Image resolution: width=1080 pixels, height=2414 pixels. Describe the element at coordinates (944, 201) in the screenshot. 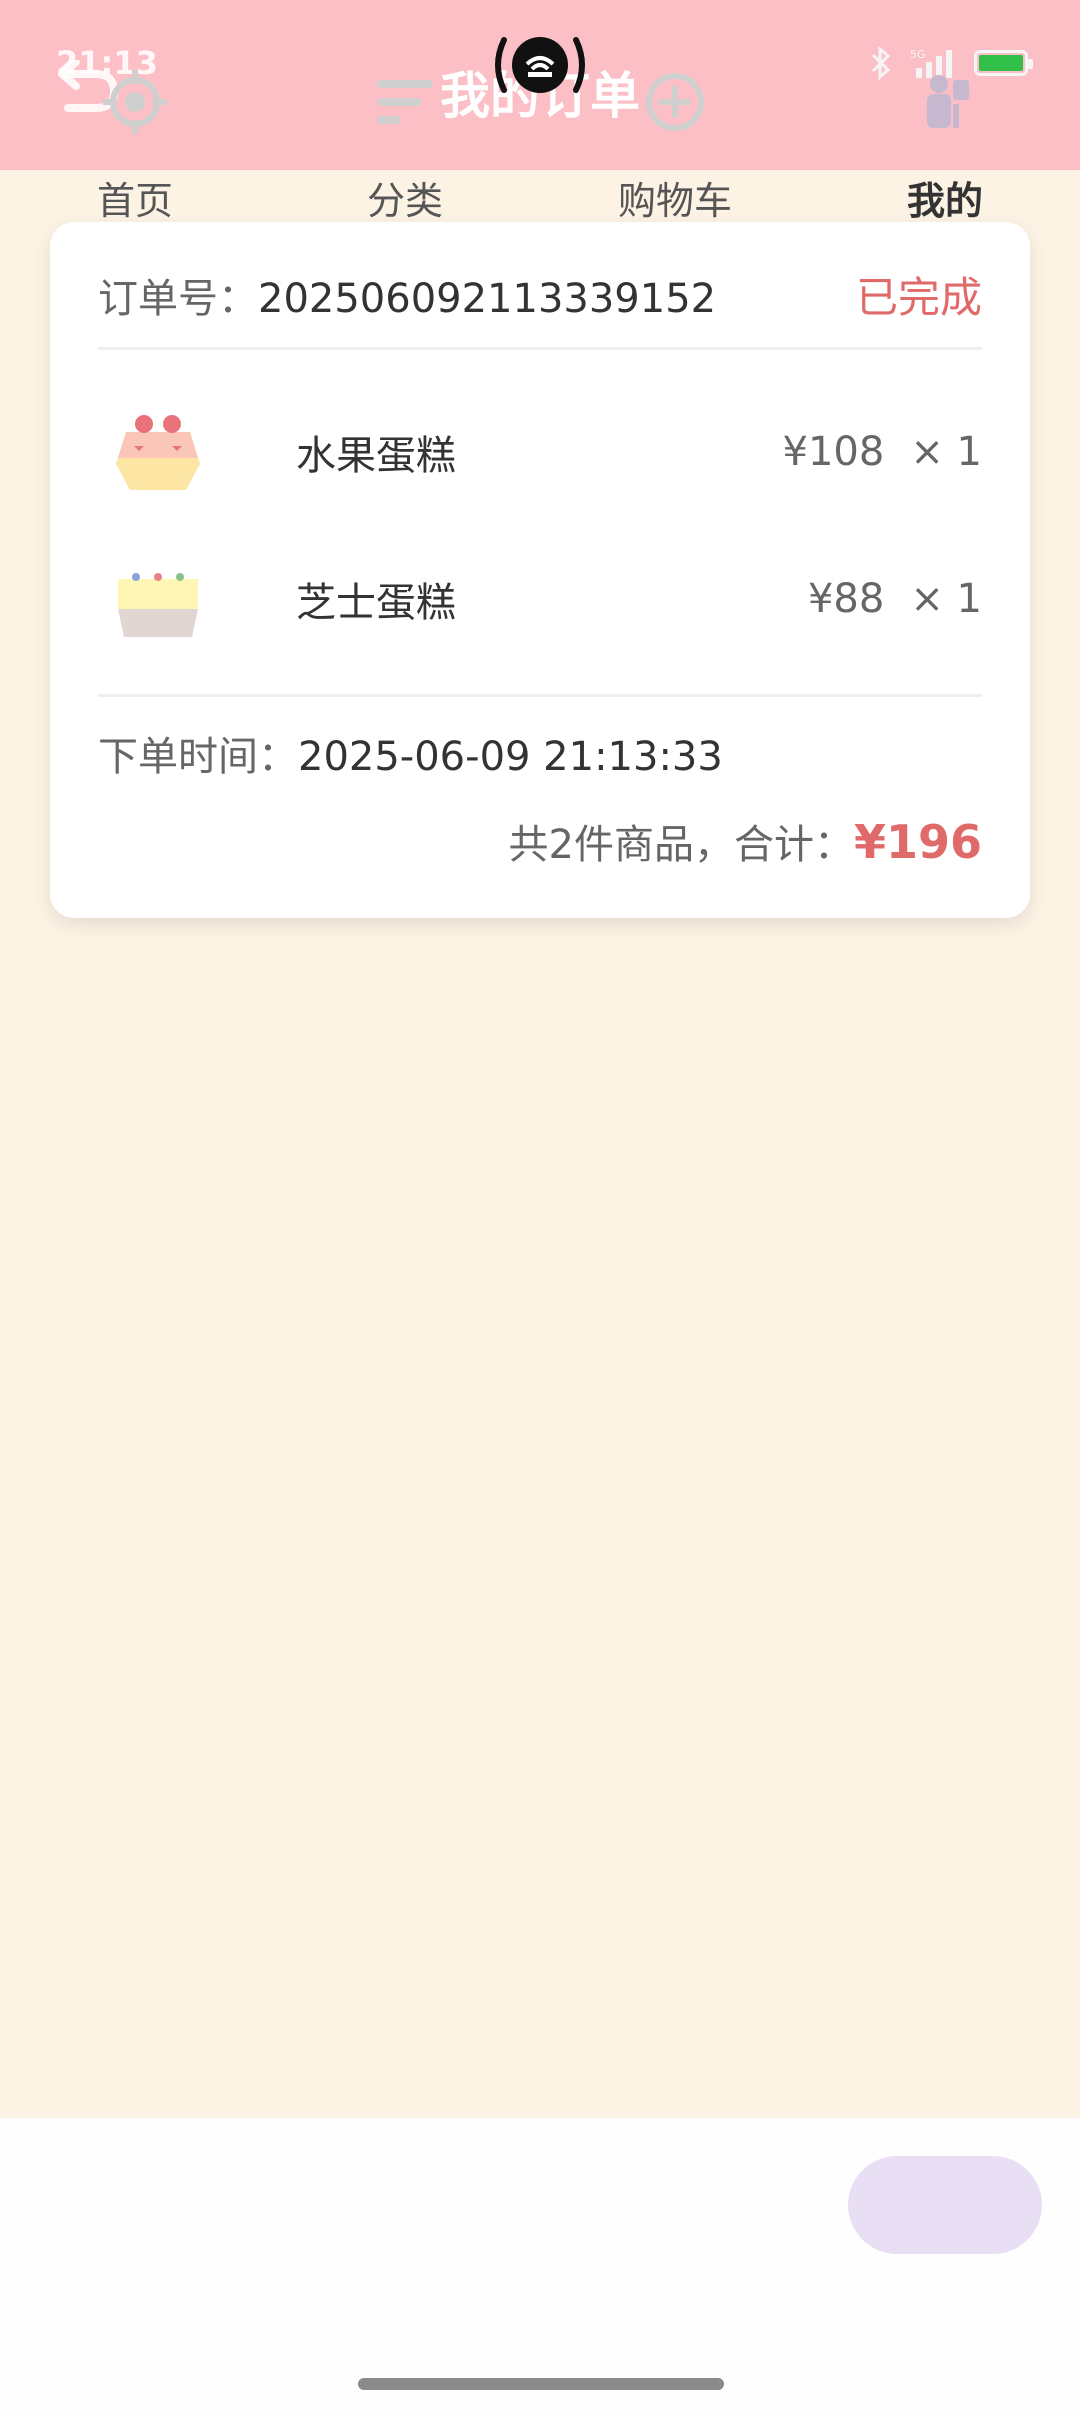

I see `tab-label: 我的` at that location.